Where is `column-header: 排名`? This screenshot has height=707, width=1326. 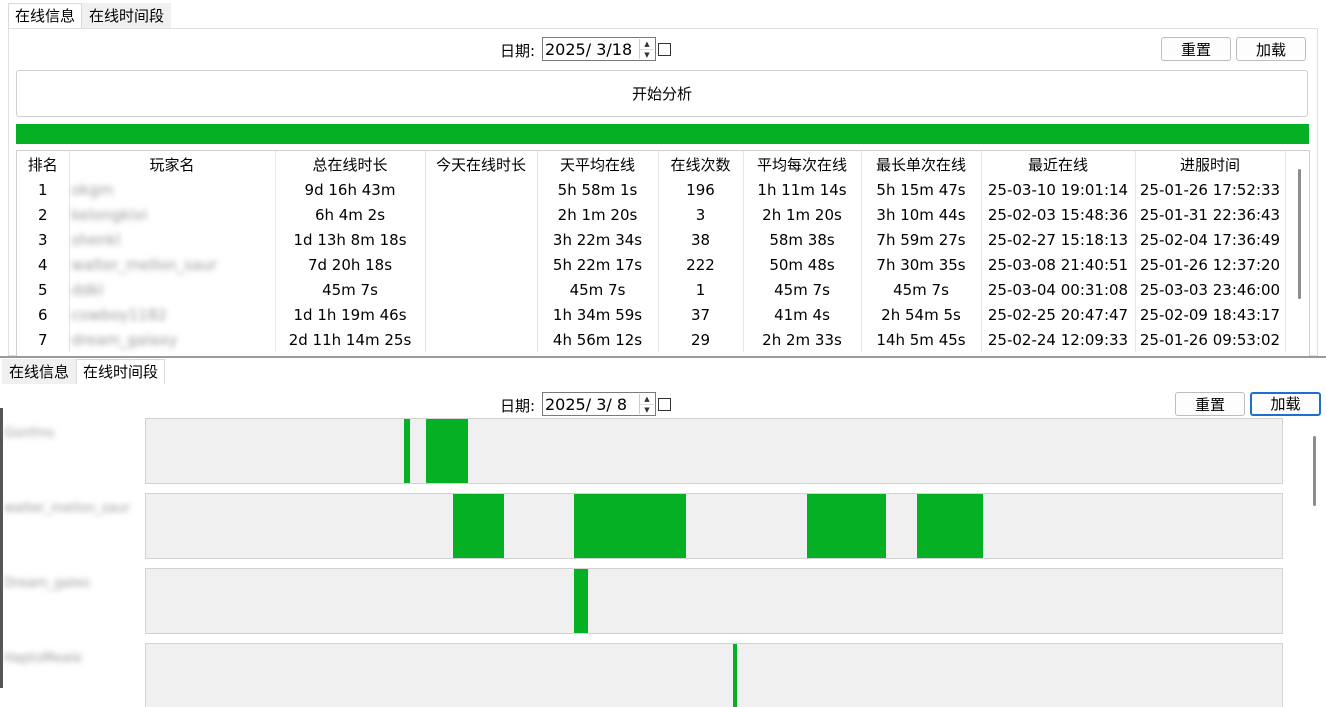
column-header: 排名 is located at coordinates (43, 164).